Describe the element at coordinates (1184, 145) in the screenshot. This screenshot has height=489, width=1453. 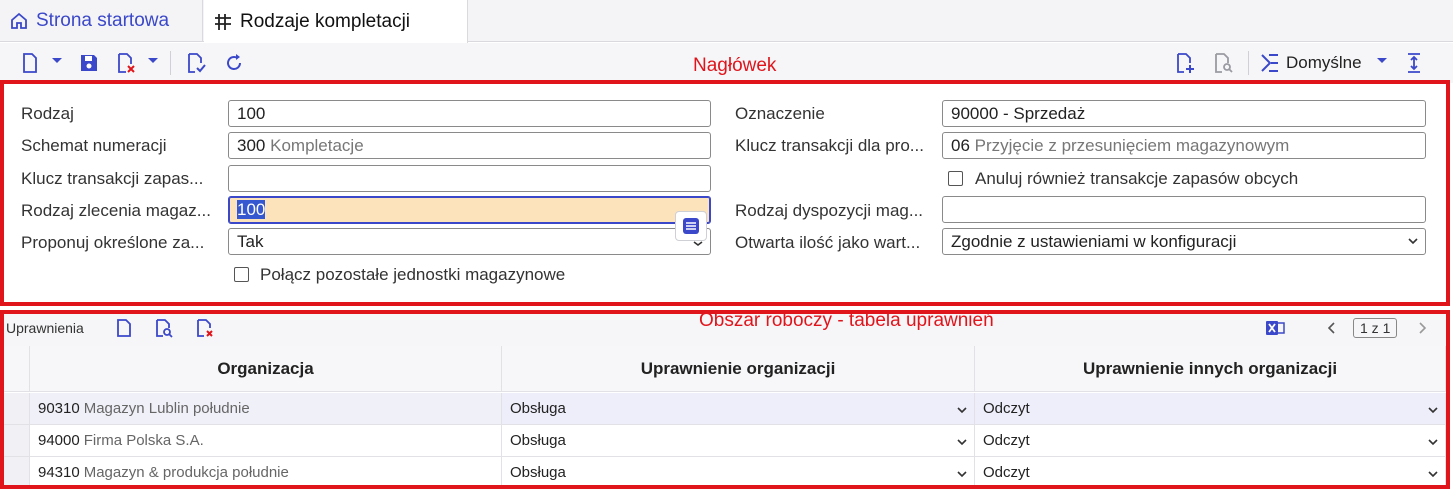
I see `klucz-pro-field: 06 Przyjęcie z przesunięciem magazynowym` at that location.